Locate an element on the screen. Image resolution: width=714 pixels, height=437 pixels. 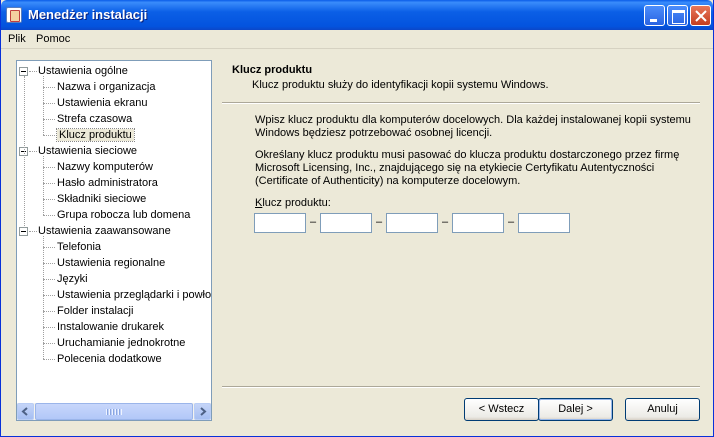
tree-item: Grupa robocza lub domena is located at coordinates (123, 215).